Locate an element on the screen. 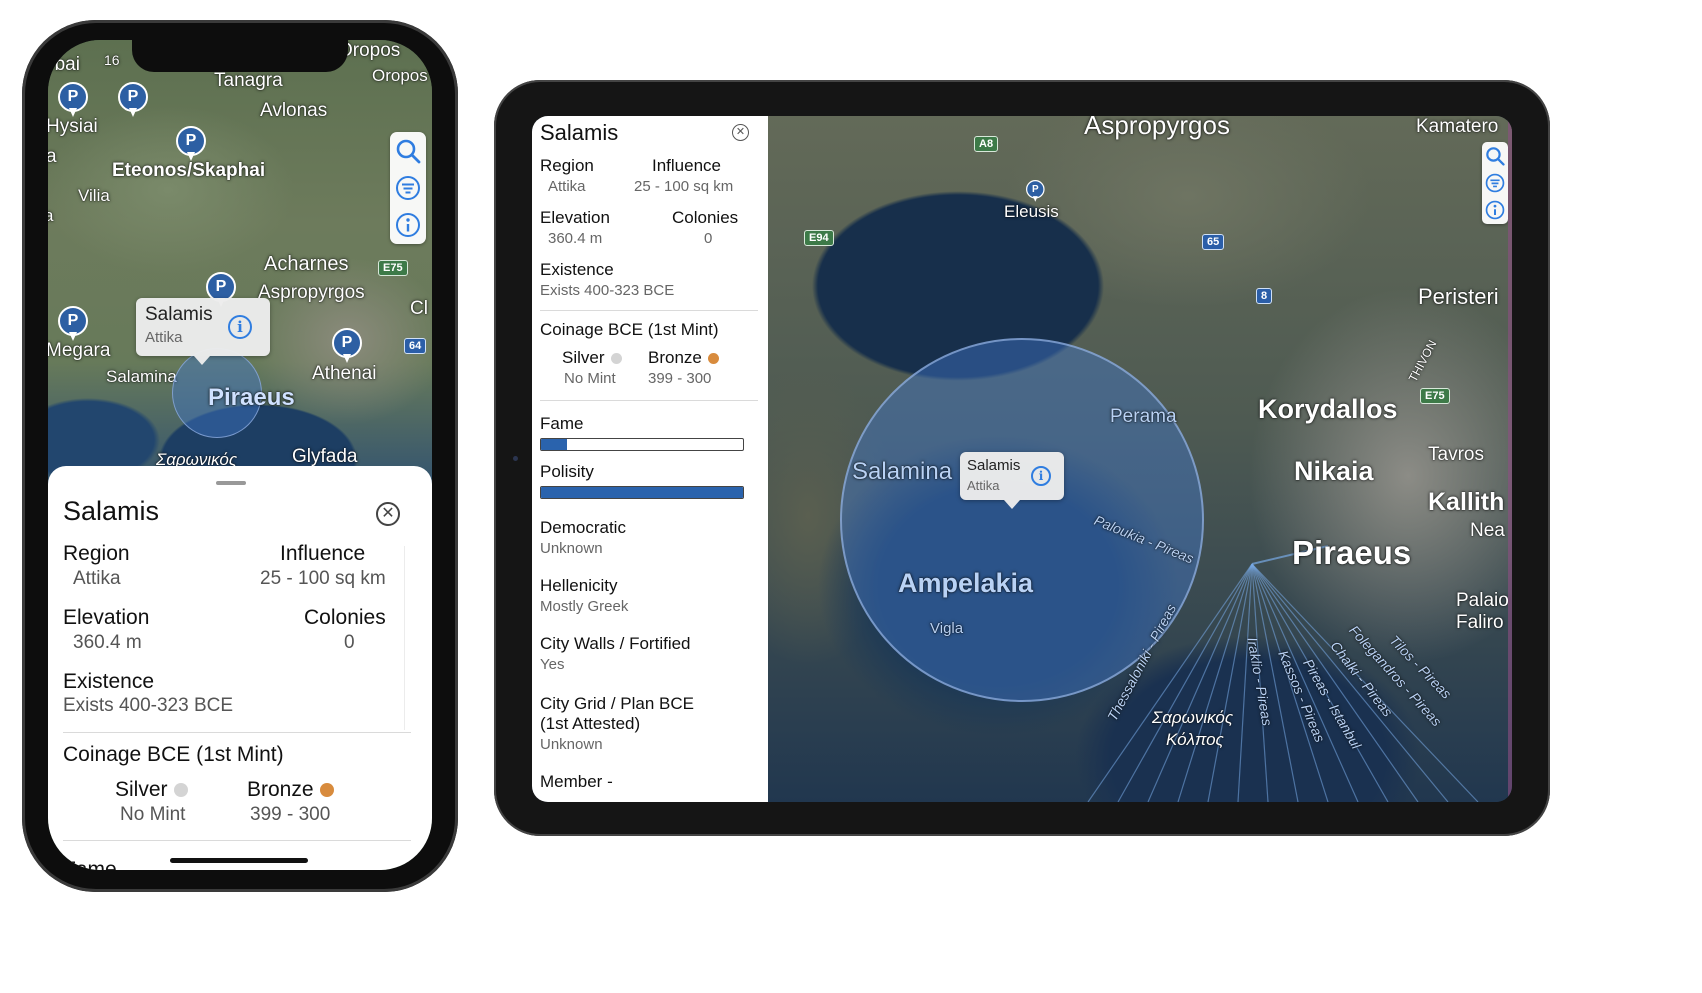 This screenshot has width=1702, height=993. hellenicity-value: Mostly Greek is located at coordinates (584, 606).